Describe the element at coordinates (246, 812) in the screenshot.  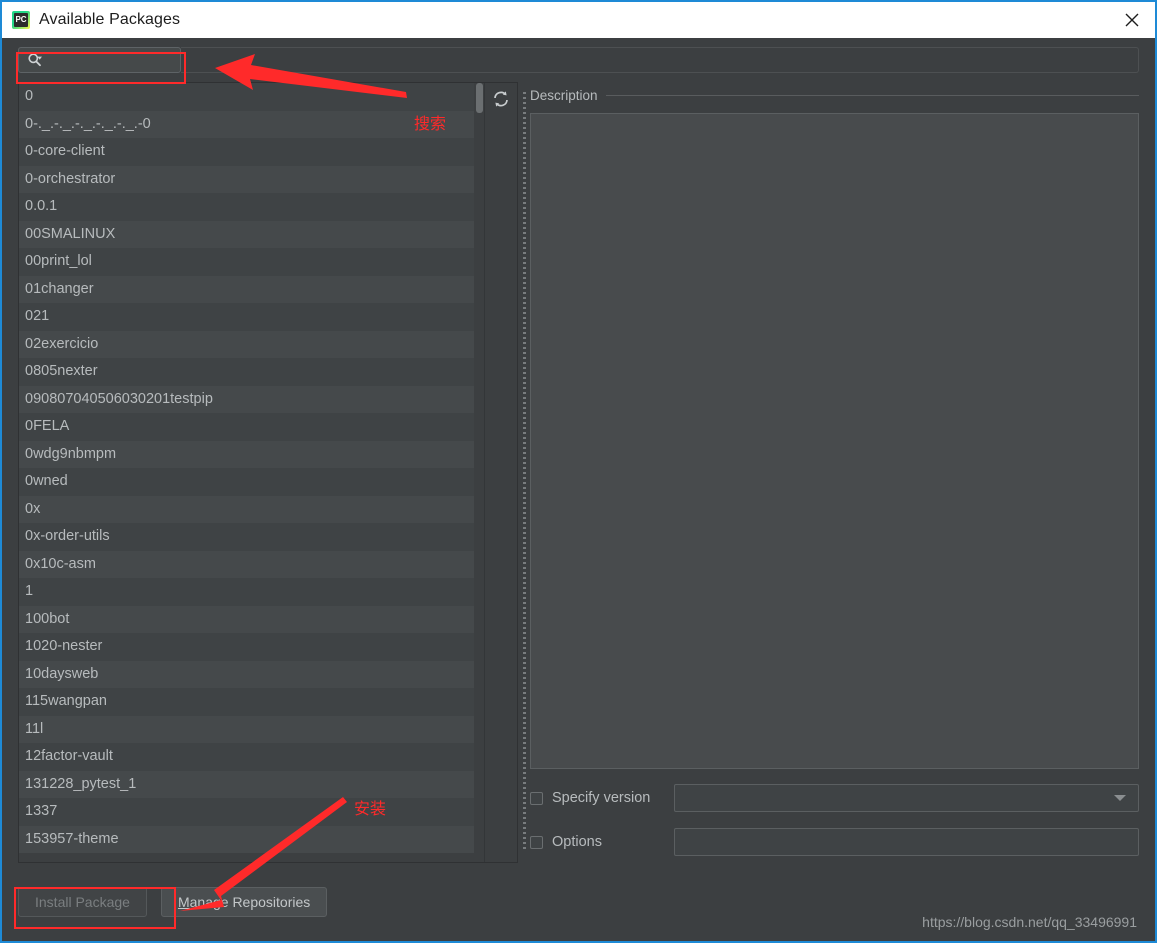
I see `list-item: 1337` at that location.